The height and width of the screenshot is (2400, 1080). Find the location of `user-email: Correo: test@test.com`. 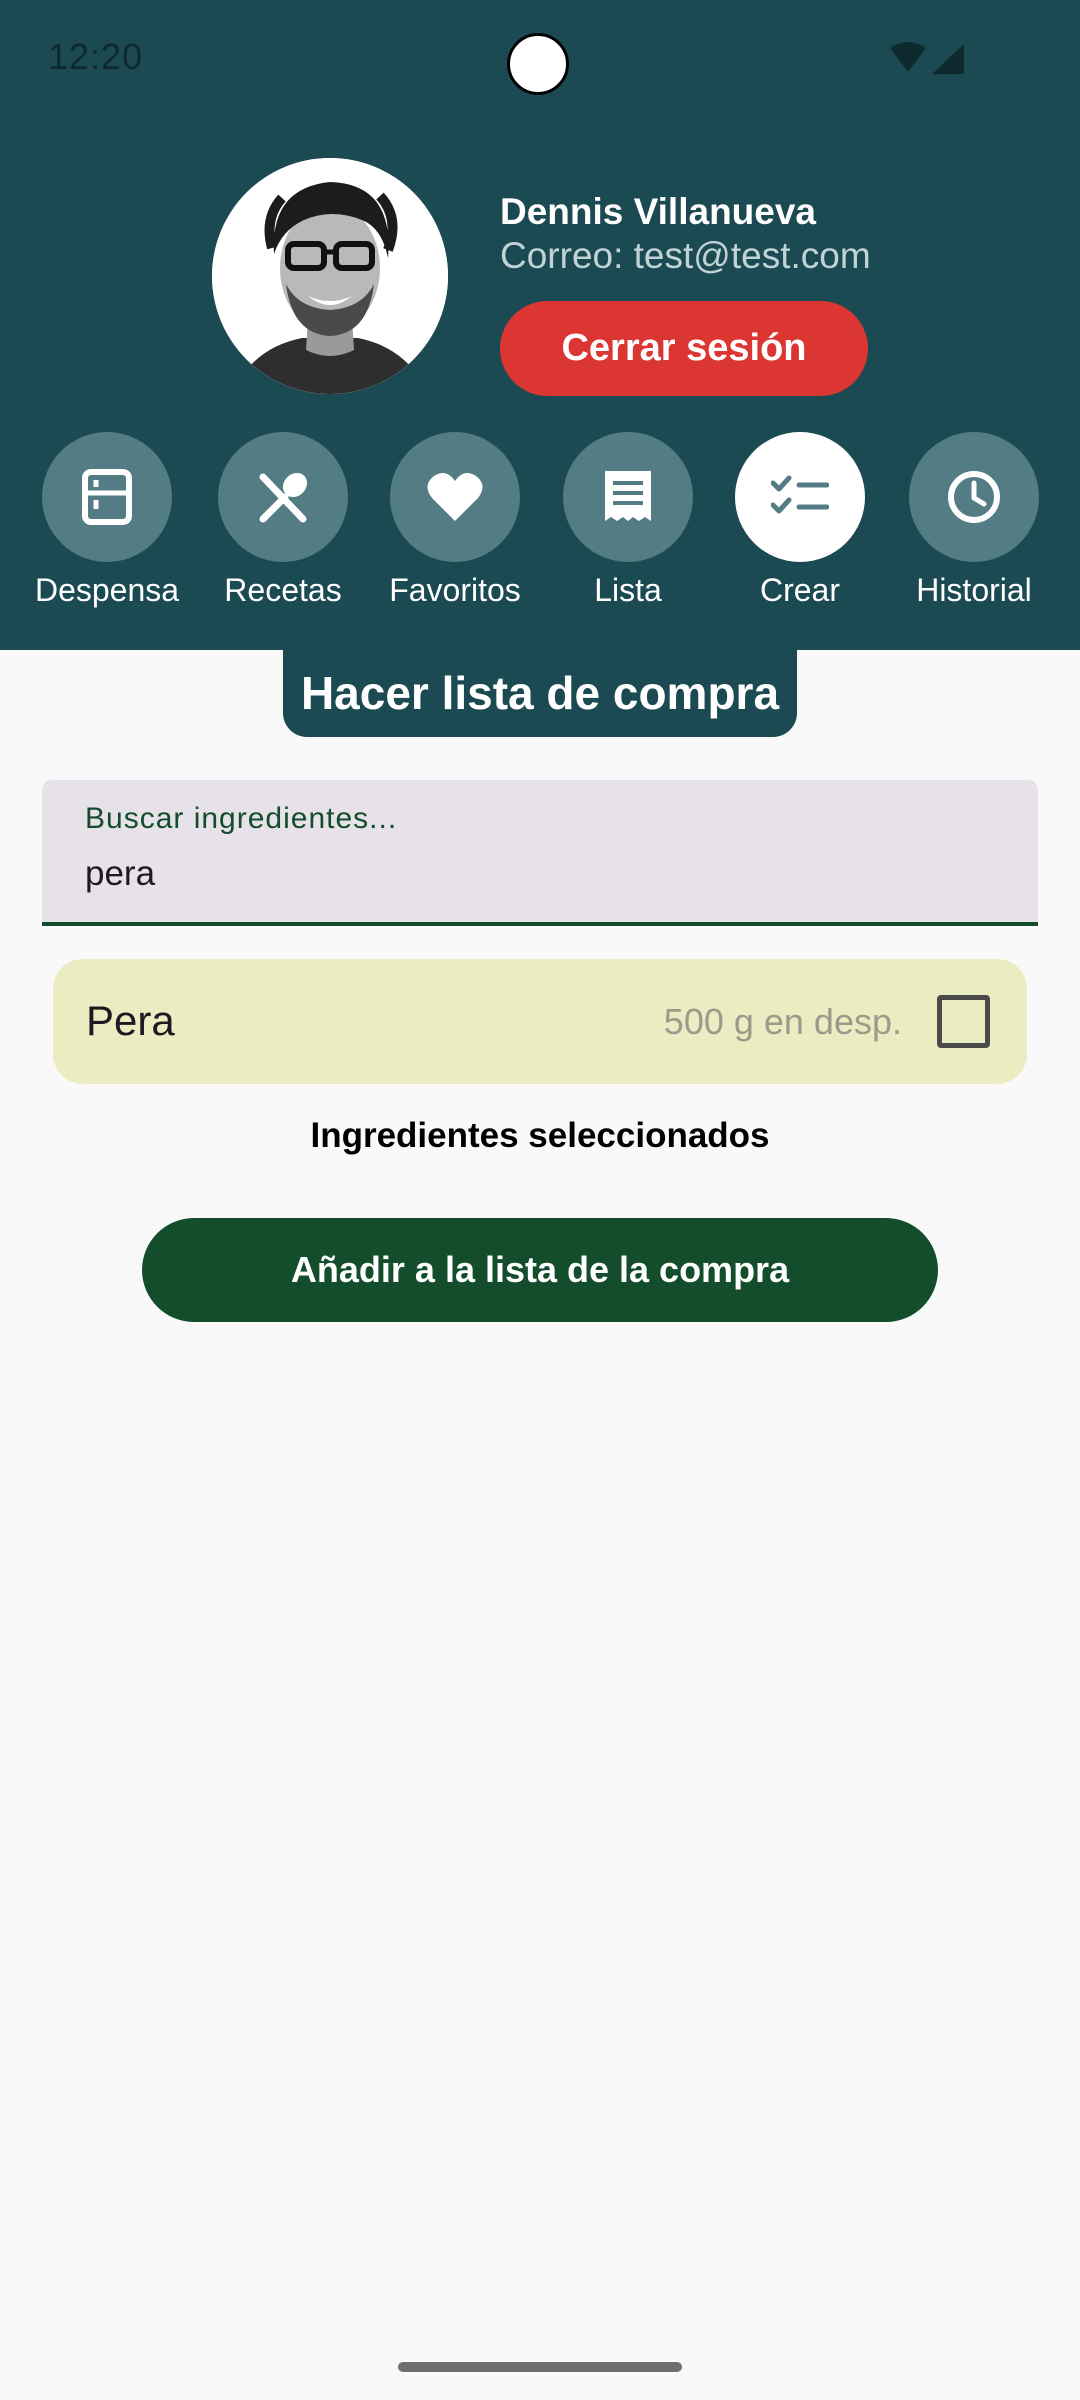

user-email: Correo: test@test.com is located at coordinates (685, 255).